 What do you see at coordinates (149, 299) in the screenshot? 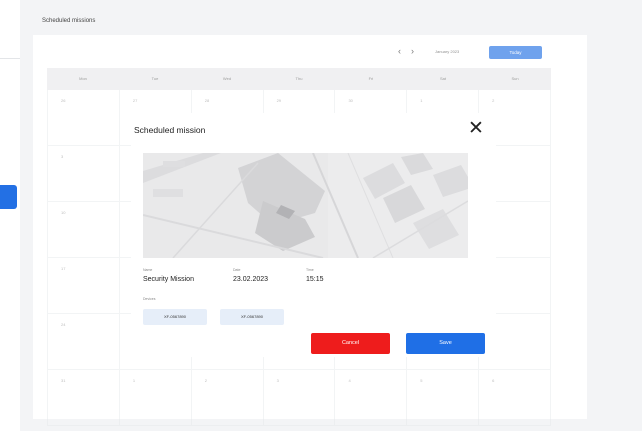
I see `devices-label: Devices` at bounding box center [149, 299].